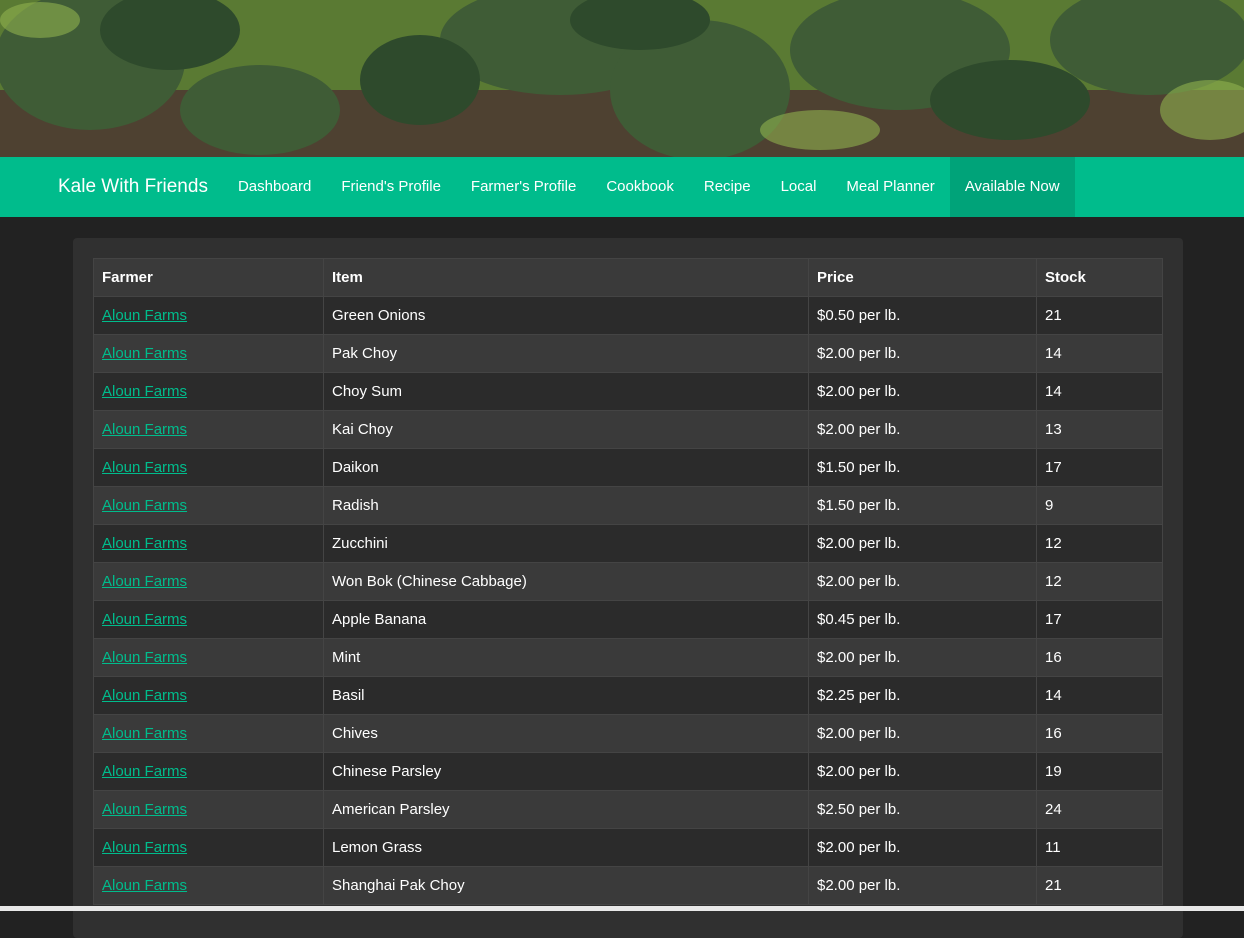  What do you see at coordinates (628, 315) in the screenshot?
I see `table-row: Aloun Farms Green Onions $0.50 per lb. 21` at bounding box center [628, 315].